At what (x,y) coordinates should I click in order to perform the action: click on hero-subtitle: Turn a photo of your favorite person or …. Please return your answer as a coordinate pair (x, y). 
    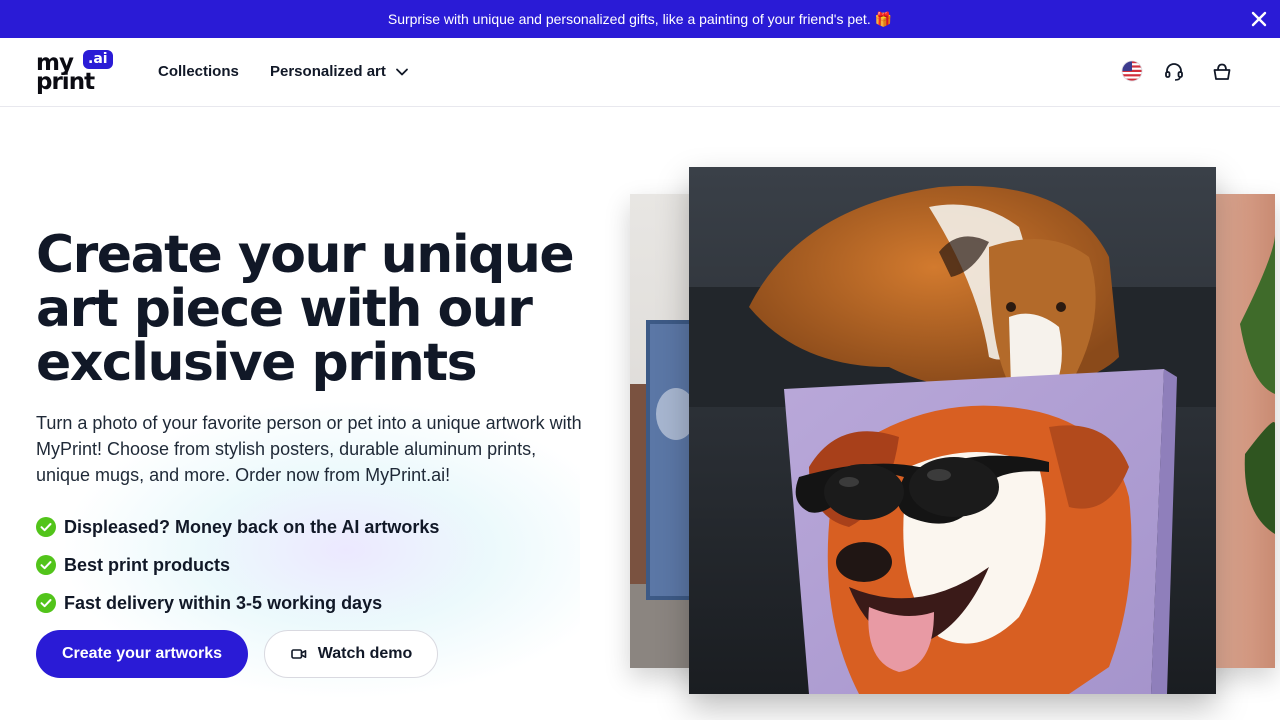
    Looking at the image, I should click on (309, 449).